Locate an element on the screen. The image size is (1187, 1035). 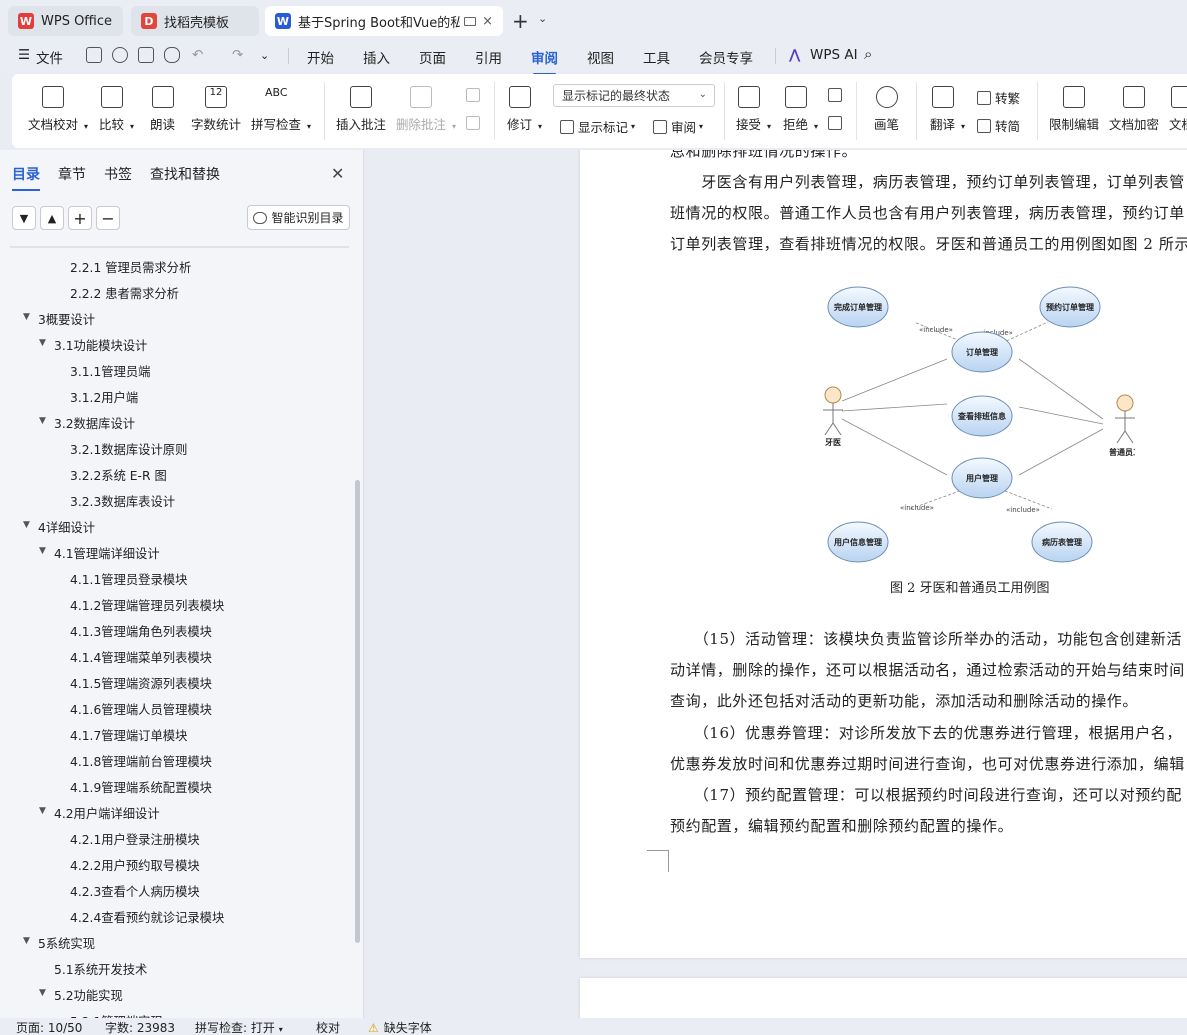
menu-page: 页面 is located at coordinates (432, 57).